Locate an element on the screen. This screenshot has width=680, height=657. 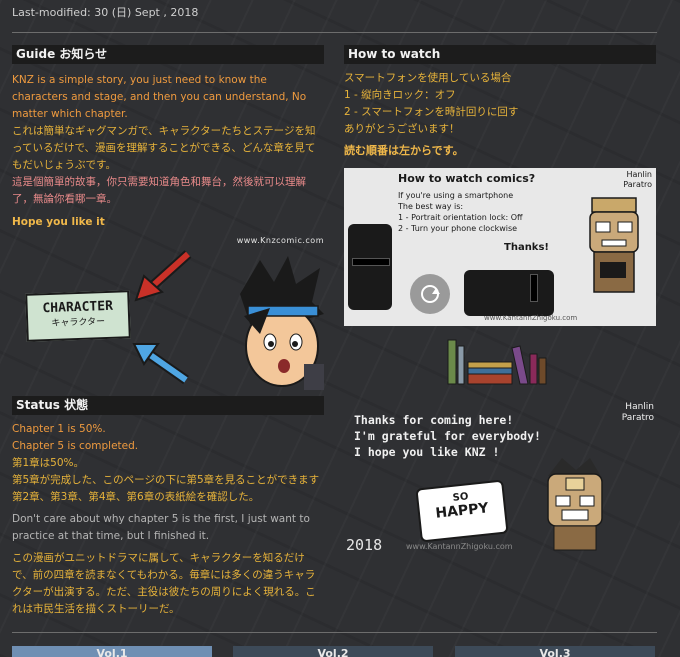
tab-vol-2: Vol.2 is located at coordinates (333, 651).